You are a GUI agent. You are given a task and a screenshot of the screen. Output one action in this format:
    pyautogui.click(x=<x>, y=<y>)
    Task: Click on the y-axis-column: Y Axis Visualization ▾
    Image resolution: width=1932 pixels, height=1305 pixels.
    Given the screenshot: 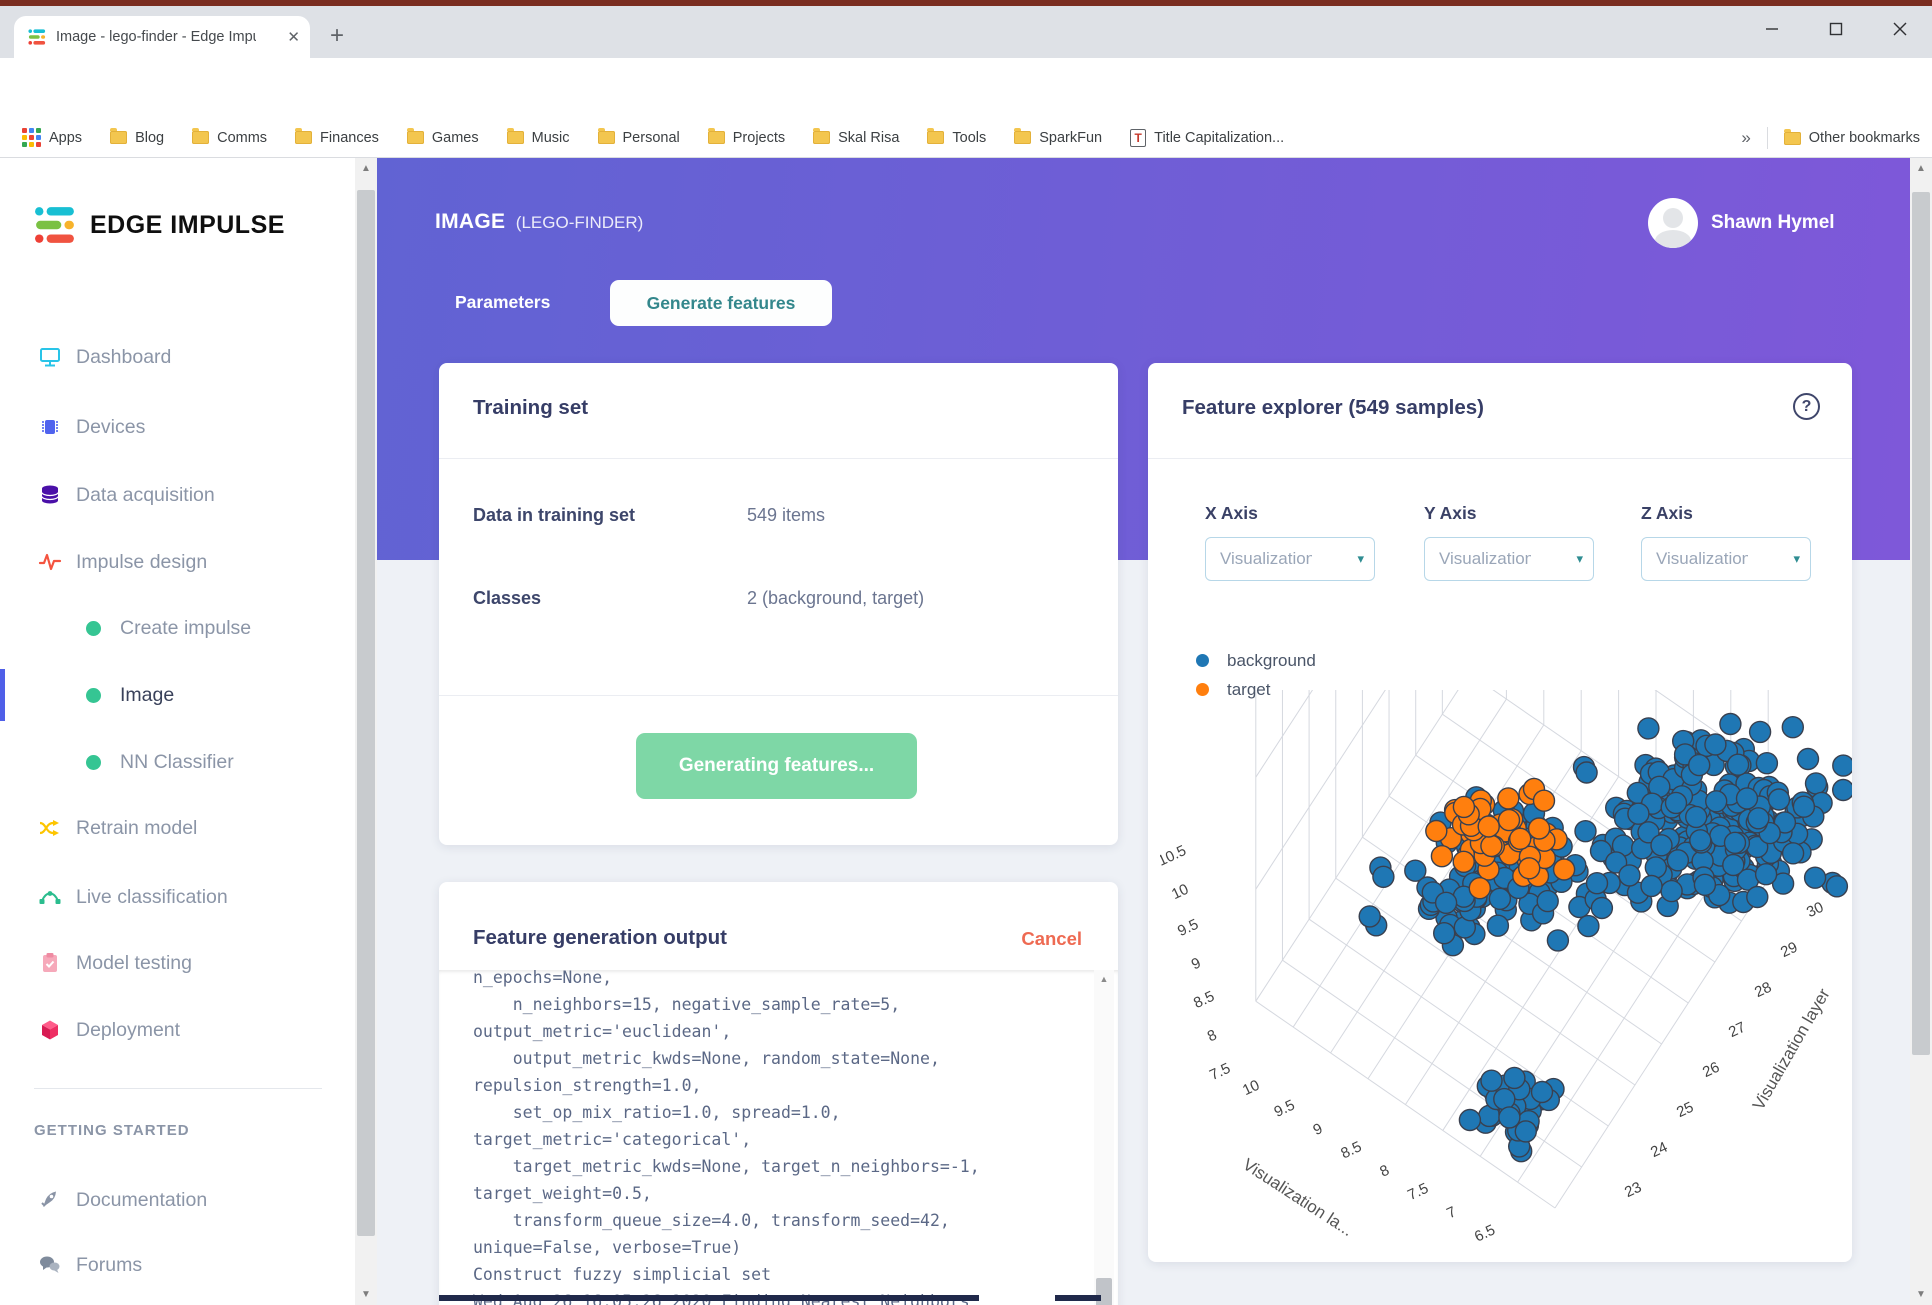 What is the action you would take?
    pyautogui.click(x=1509, y=542)
    